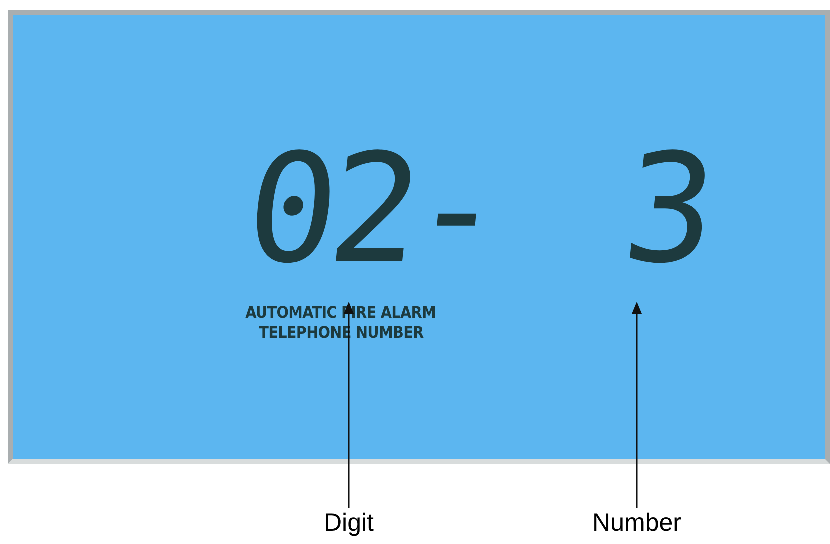 The height and width of the screenshot is (544, 830). Describe the element at coordinates (637, 523) in the screenshot. I see `callout-label: Number` at that location.